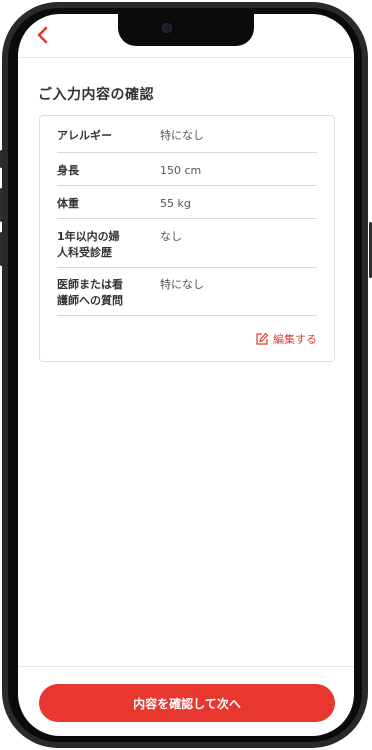 This screenshot has width=372, height=750. Describe the element at coordinates (175, 203) in the screenshot. I see `row-value: 55 kg` at that location.